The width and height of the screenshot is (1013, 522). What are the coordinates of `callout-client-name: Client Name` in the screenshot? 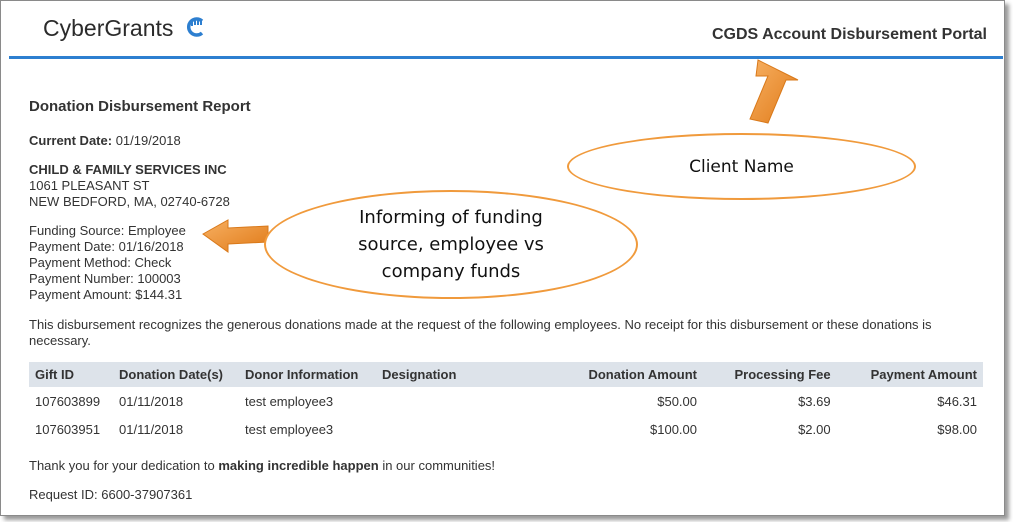 It's located at (741, 166).